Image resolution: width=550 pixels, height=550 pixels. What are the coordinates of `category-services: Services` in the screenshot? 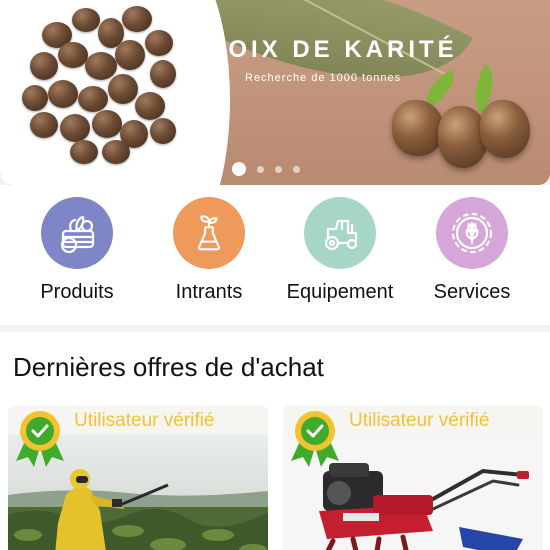 It's located at (472, 250).